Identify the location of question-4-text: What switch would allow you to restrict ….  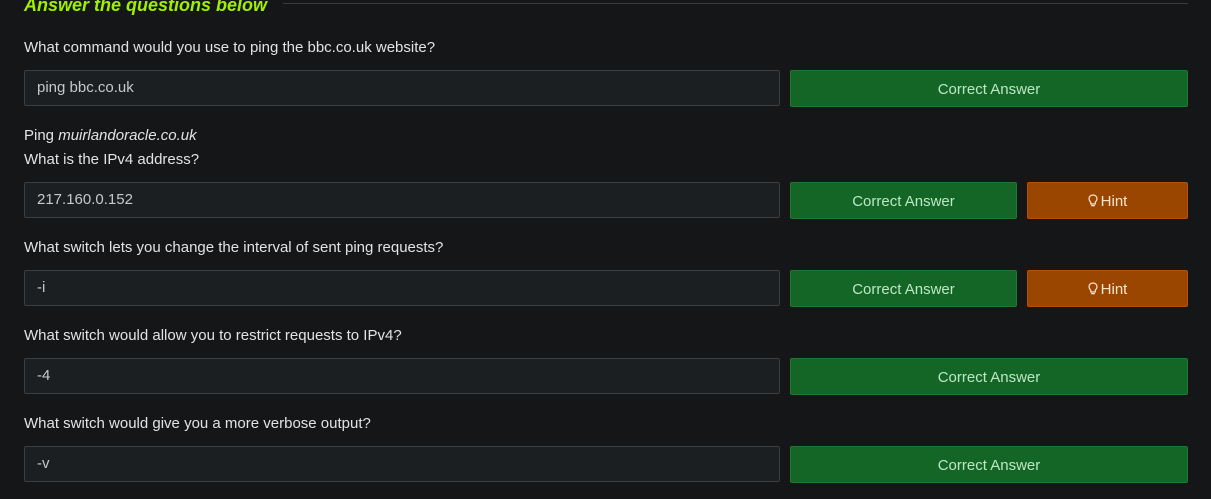
(213, 335).